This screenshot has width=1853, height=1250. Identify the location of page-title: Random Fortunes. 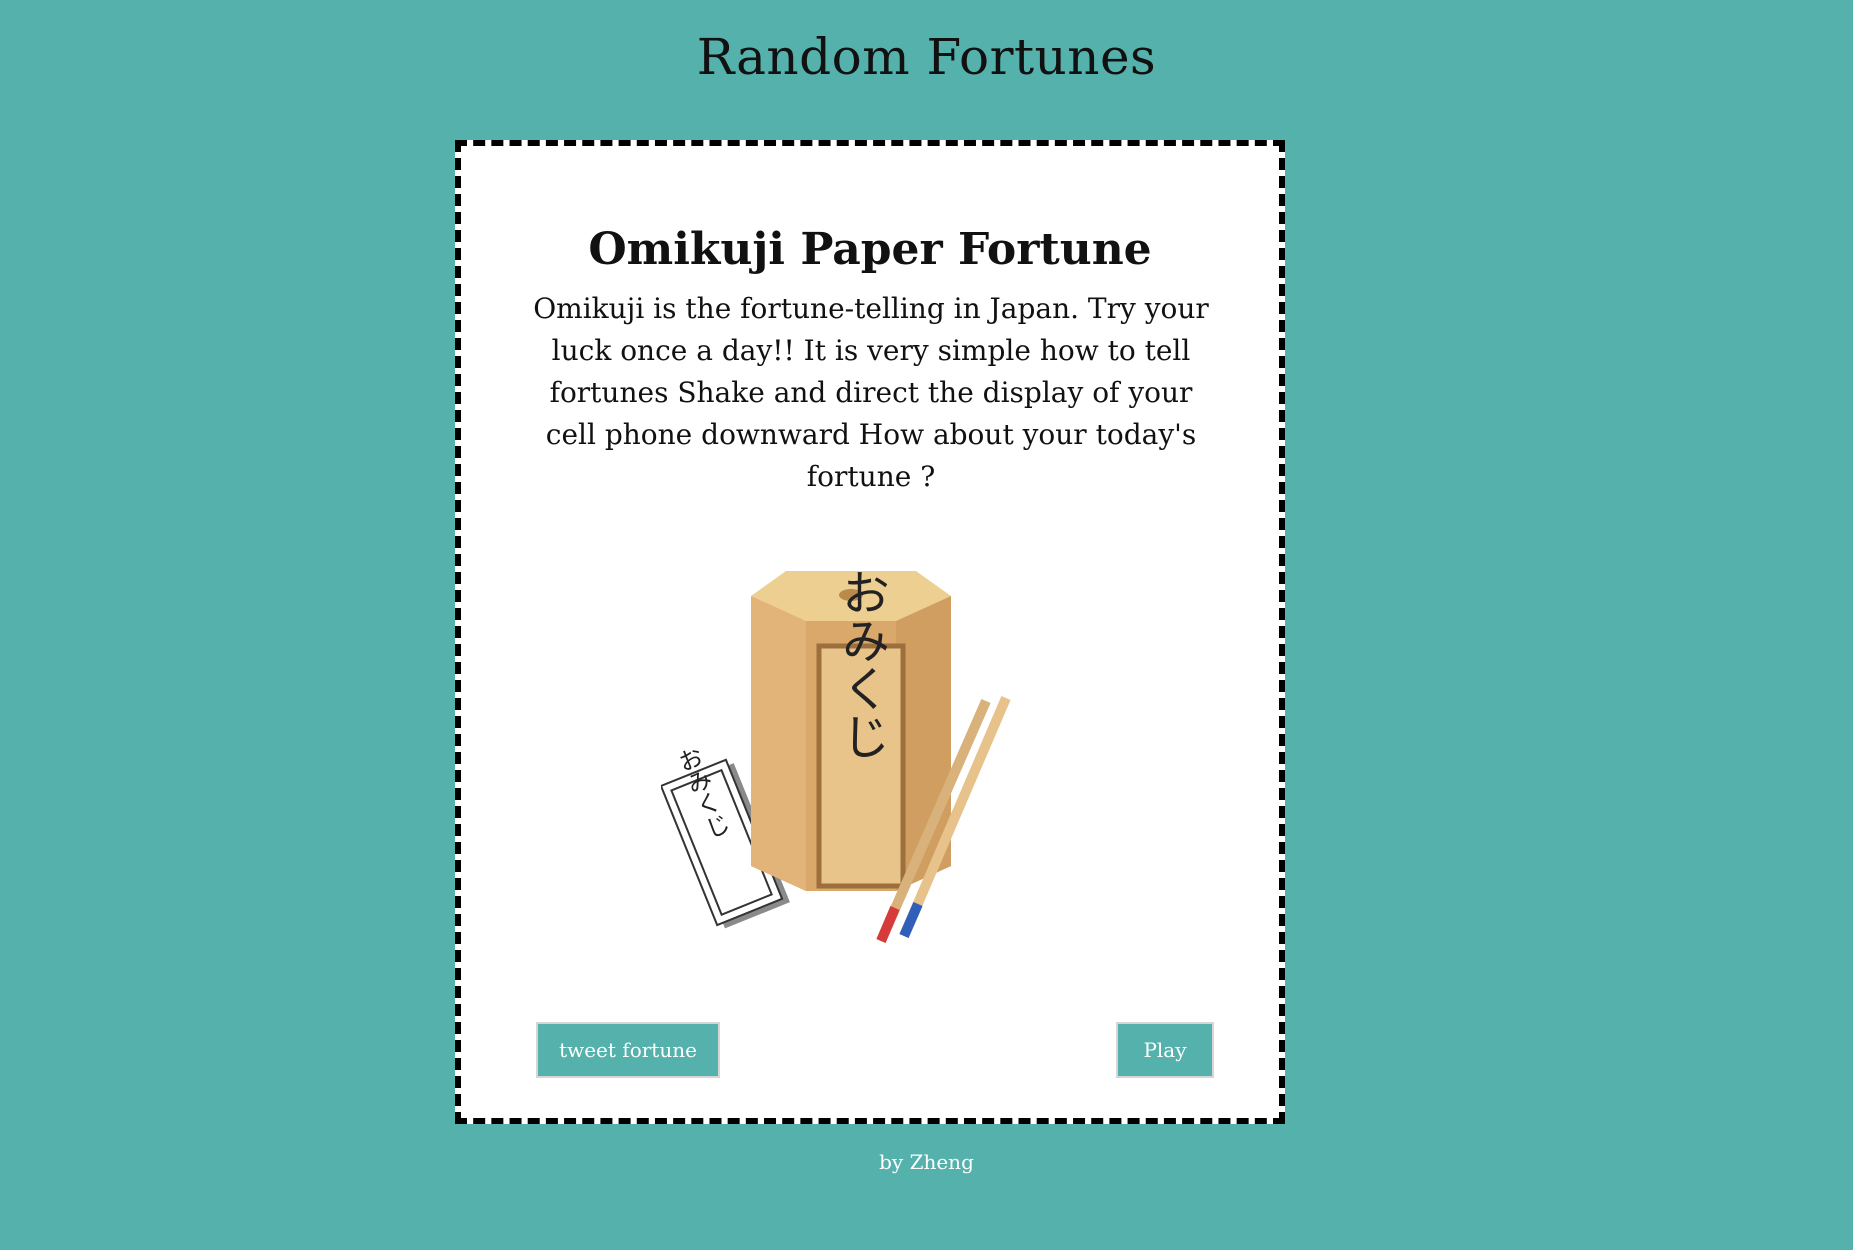
(926, 57).